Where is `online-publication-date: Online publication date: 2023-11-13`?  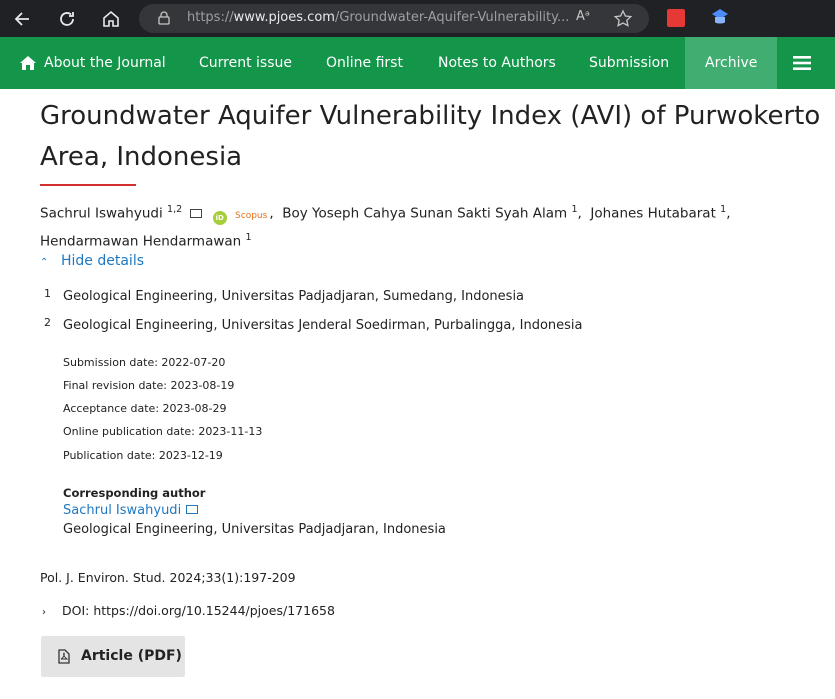 online-publication-date: Online publication date: 2023-11-13 is located at coordinates (163, 431).